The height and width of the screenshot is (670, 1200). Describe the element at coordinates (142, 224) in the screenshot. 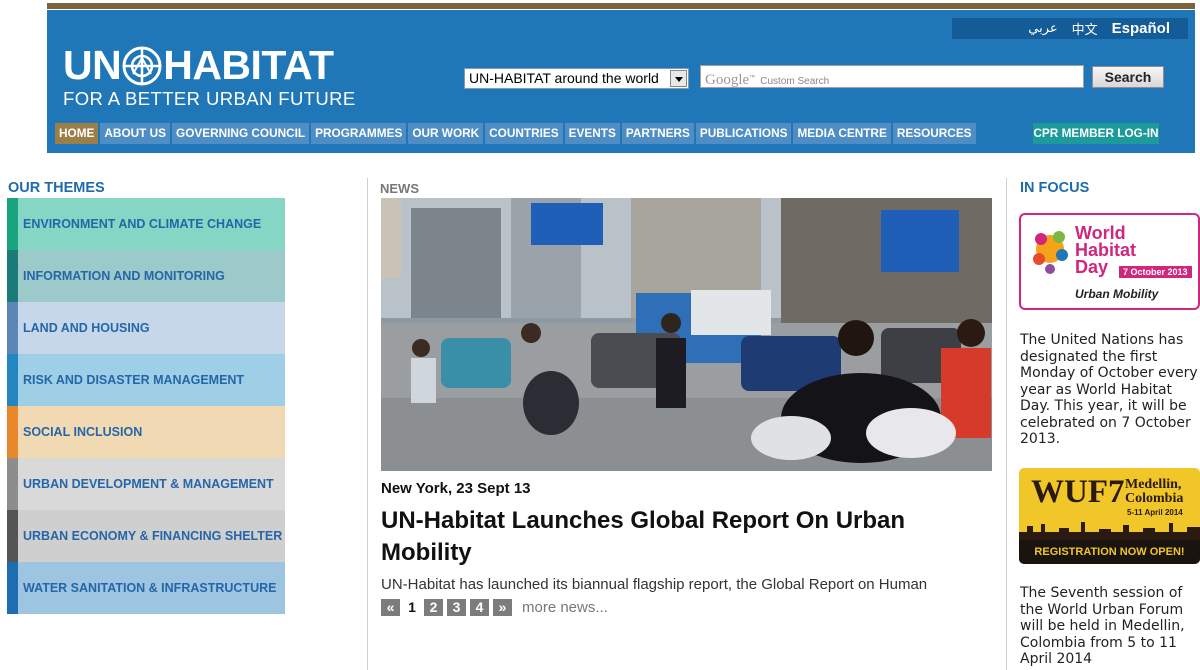

I see `theme-label: ENVIRONMENT AND CLIMATE CHANGE` at that location.